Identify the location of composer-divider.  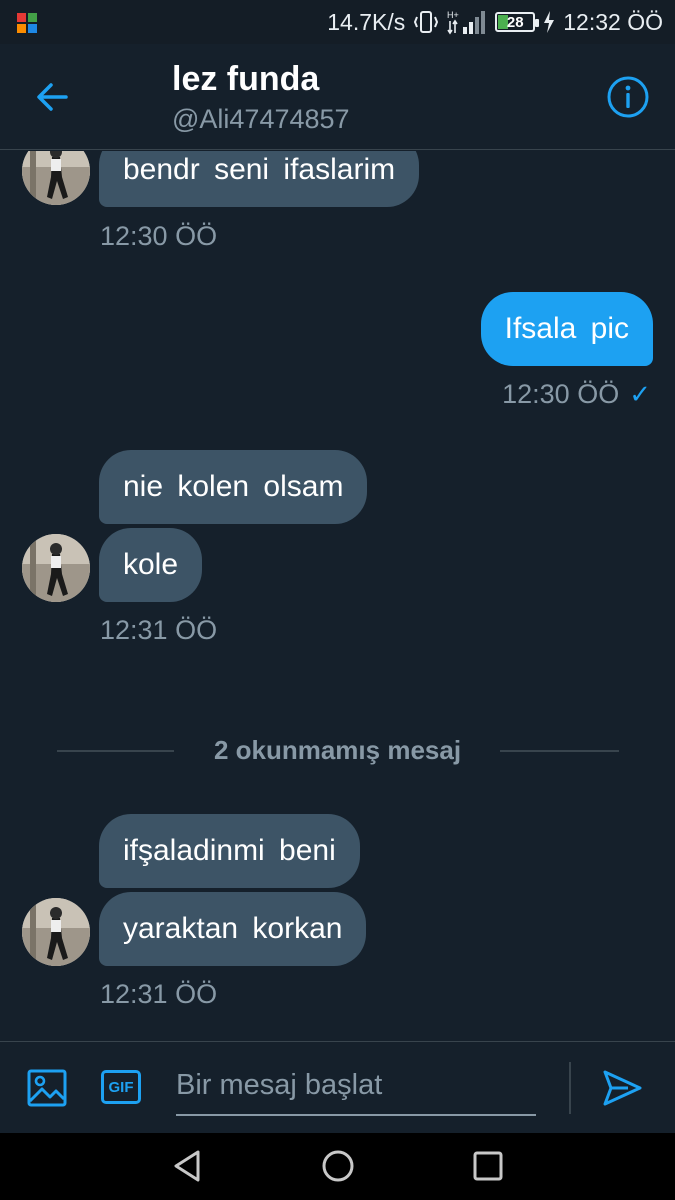
(570, 1088).